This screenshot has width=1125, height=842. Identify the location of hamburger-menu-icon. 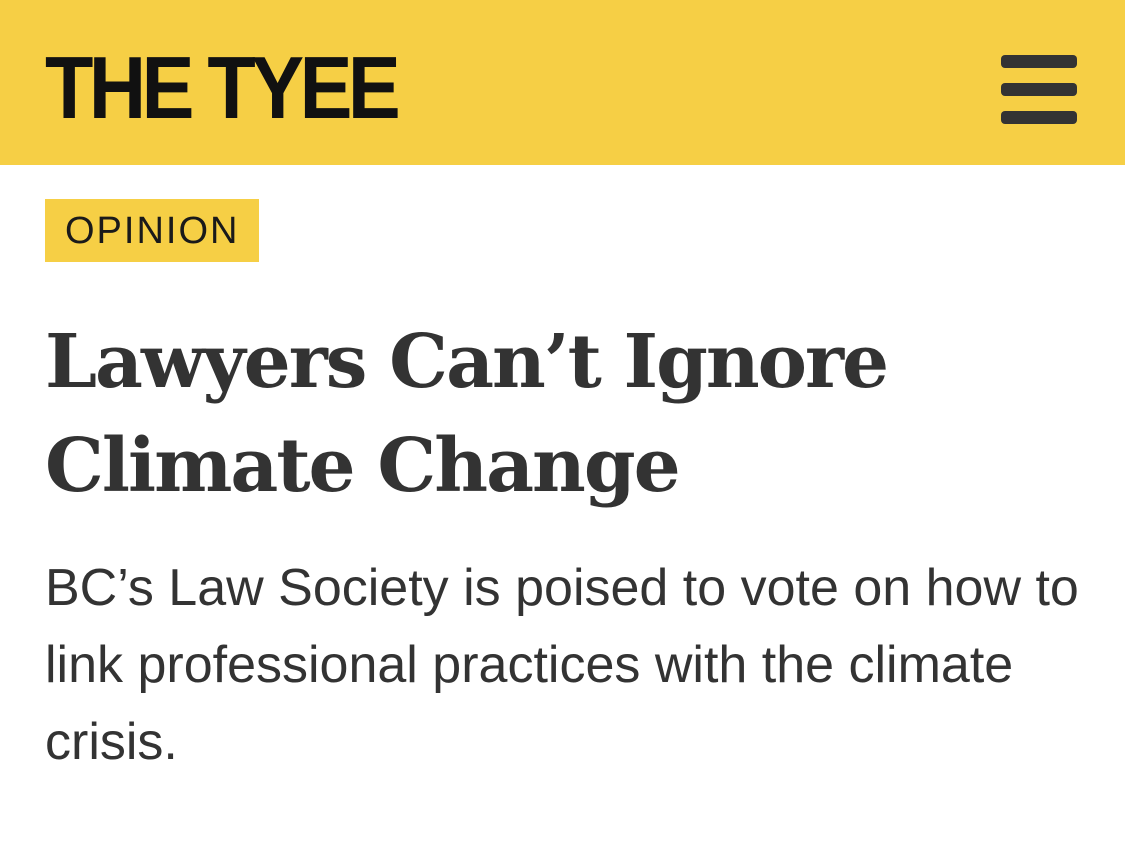
(1039, 90).